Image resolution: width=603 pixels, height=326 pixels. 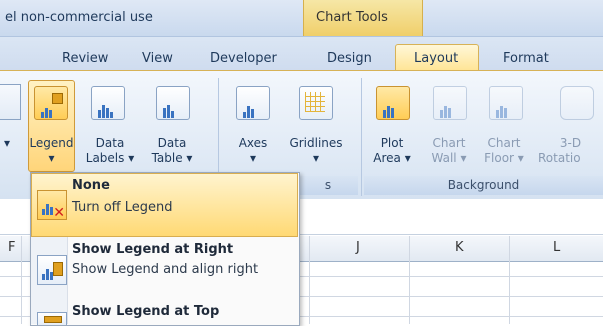 What do you see at coordinates (352, 17) in the screenshot?
I see `chart-tools-label: Chart Tools` at bounding box center [352, 17].